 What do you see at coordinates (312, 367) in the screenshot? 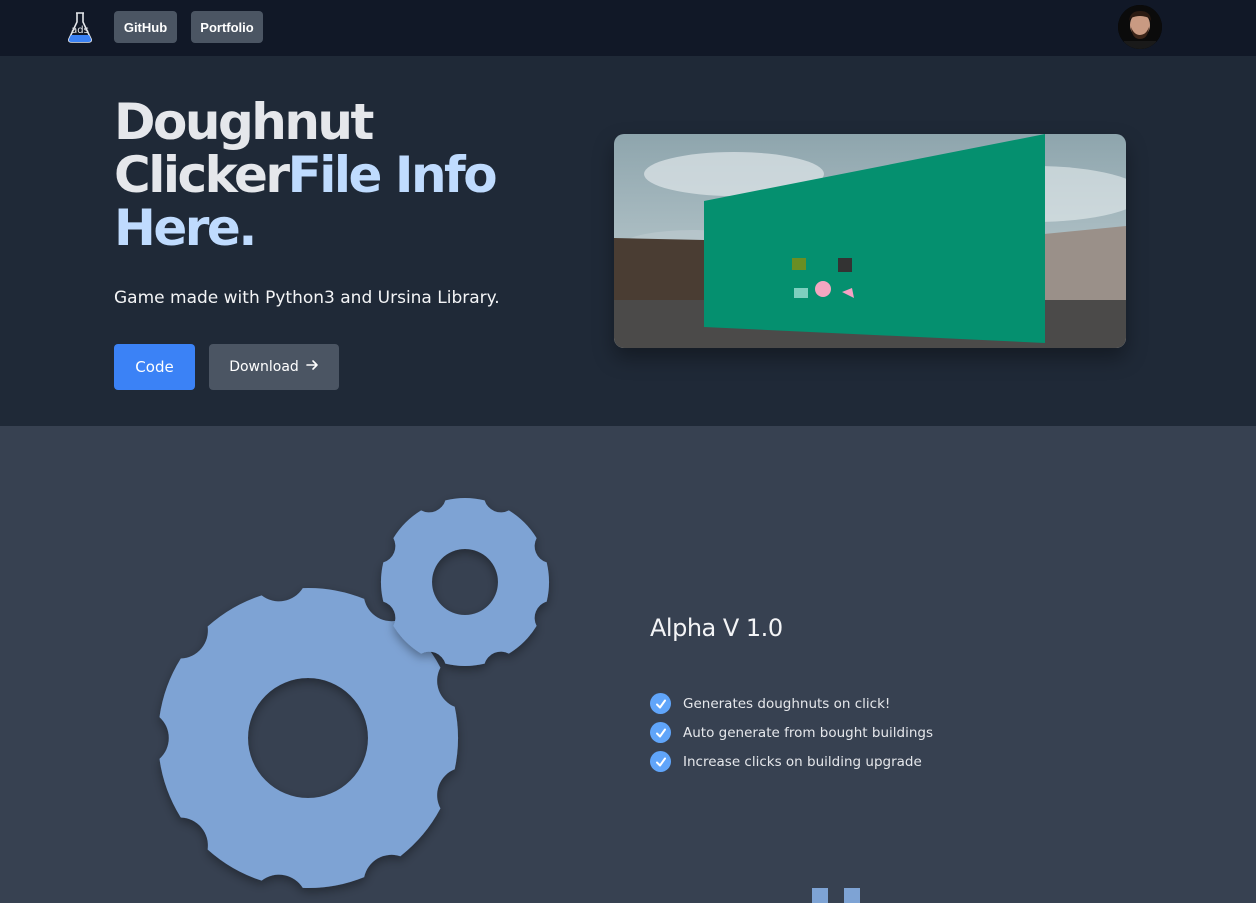
I see `arrow-right-icon` at bounding box center [312, 367].